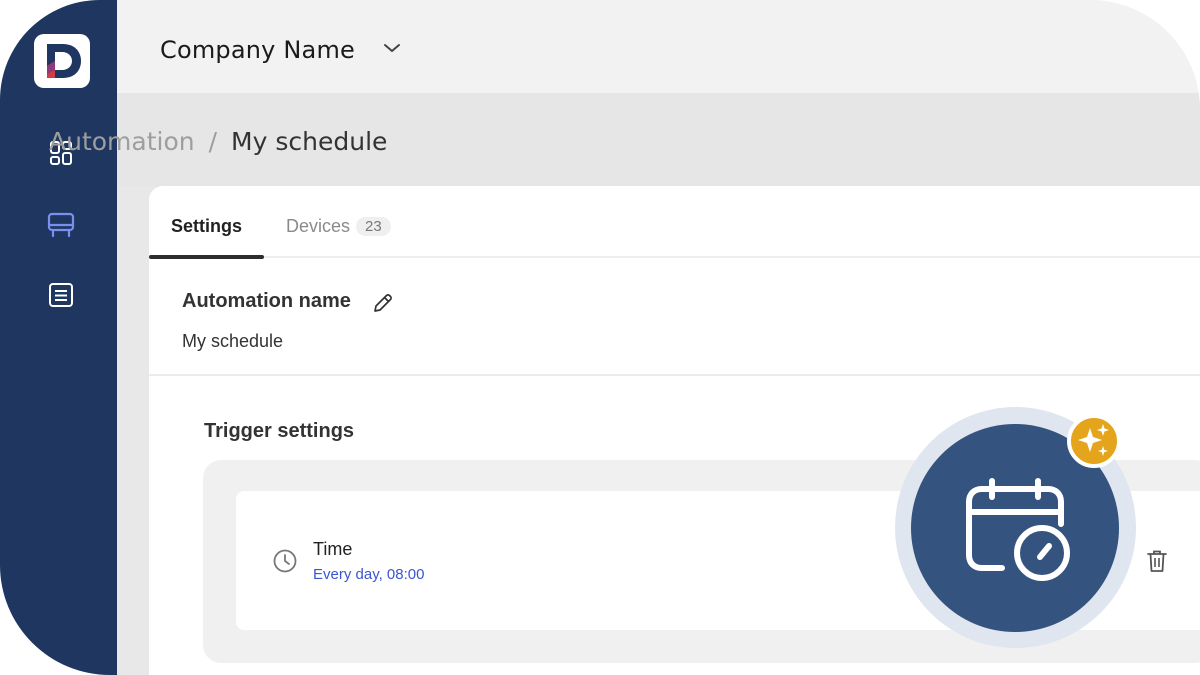 The height and width of the screenshot is (675, 1200). I want to click on page-title: My schedule, so click(309, 141).